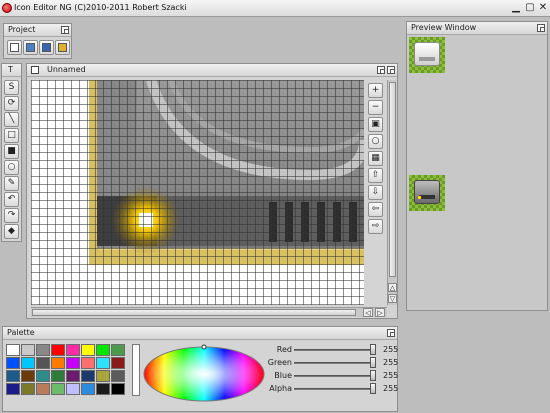  I want to click on show-icon-preview-icon: ▣, so click(375, 124).